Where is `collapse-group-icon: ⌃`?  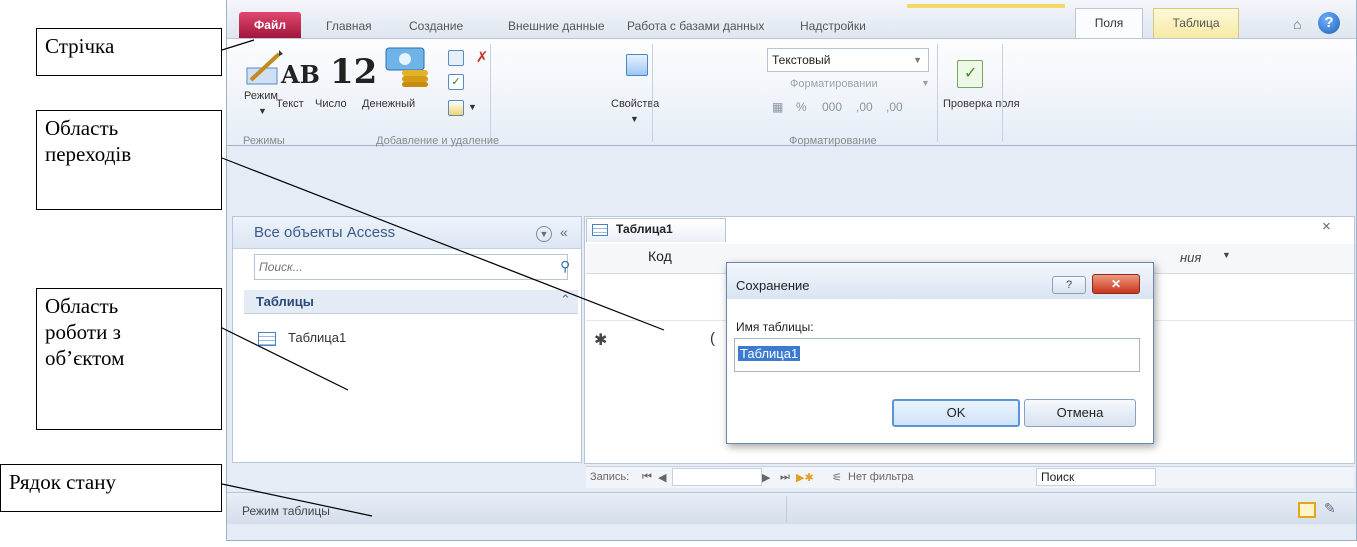
collapse-group-icon: ⌃ is located at coordinates (565, 300).